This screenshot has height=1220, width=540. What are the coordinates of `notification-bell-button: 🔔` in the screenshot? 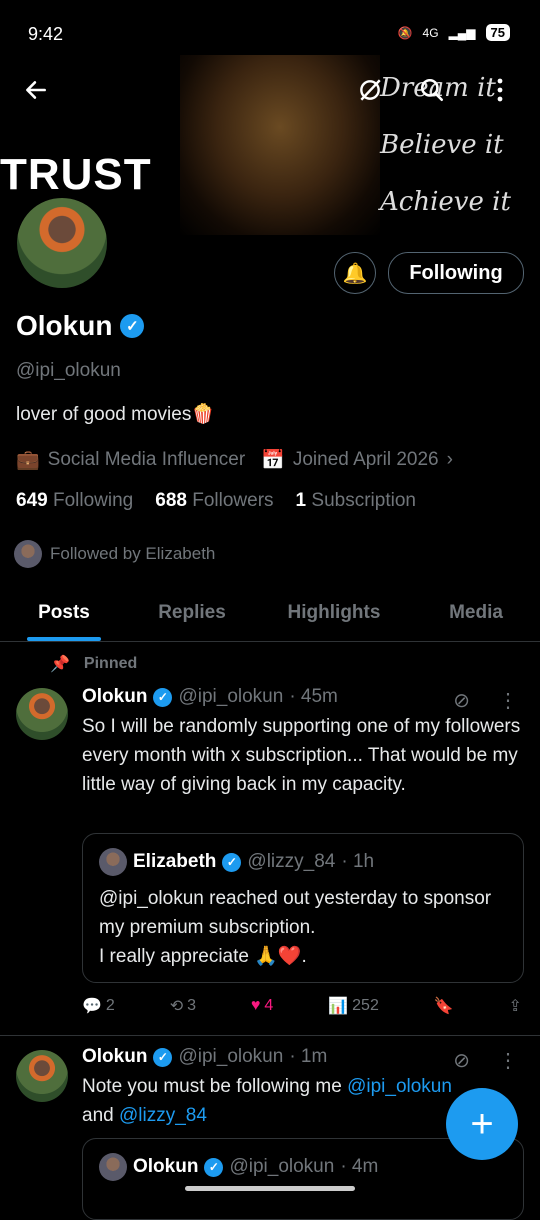 It's located at (355, 273).